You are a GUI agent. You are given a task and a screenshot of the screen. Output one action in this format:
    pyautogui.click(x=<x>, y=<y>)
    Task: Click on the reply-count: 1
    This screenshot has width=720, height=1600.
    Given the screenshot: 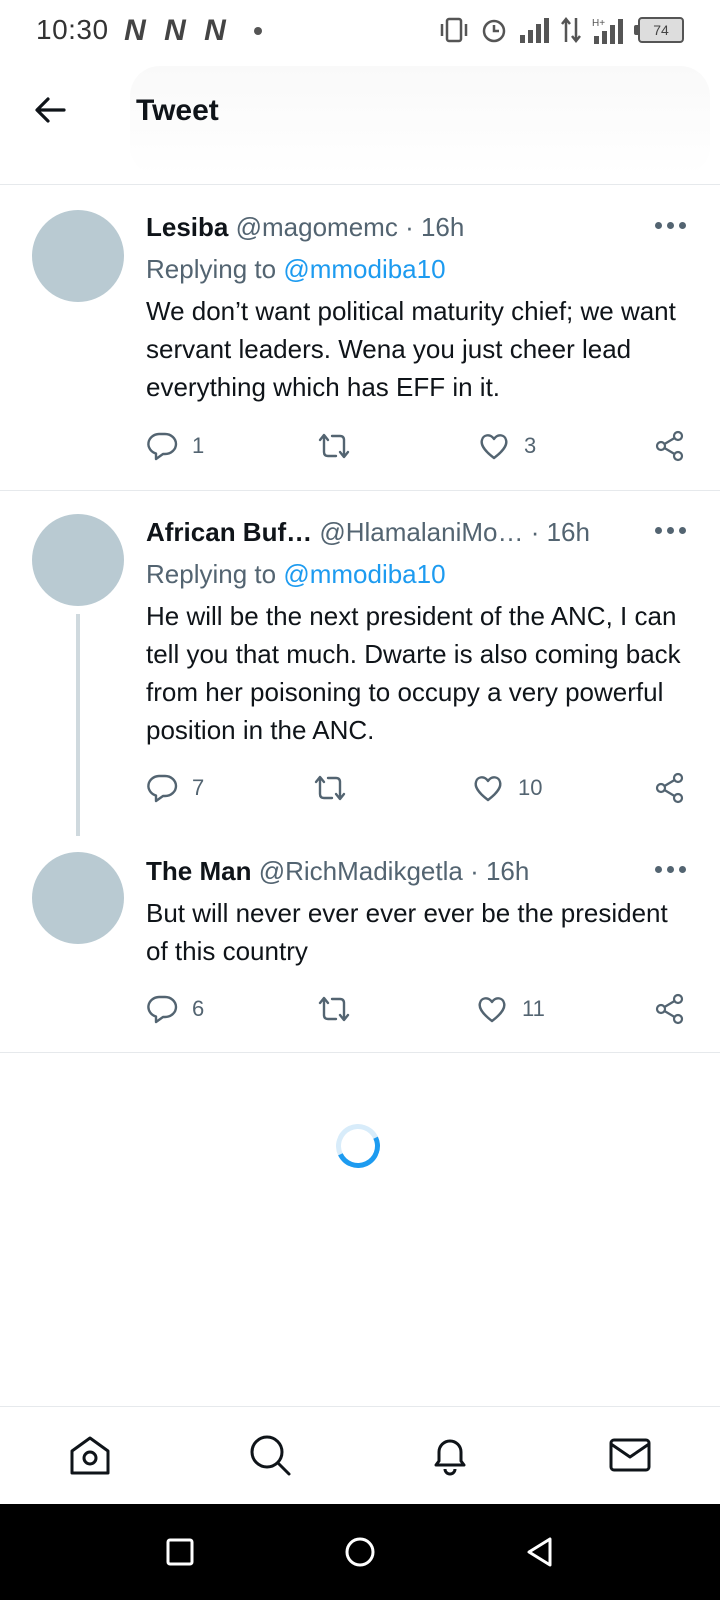 What is the action you would take?
    pyautogui.click(x=198, y=445)
    